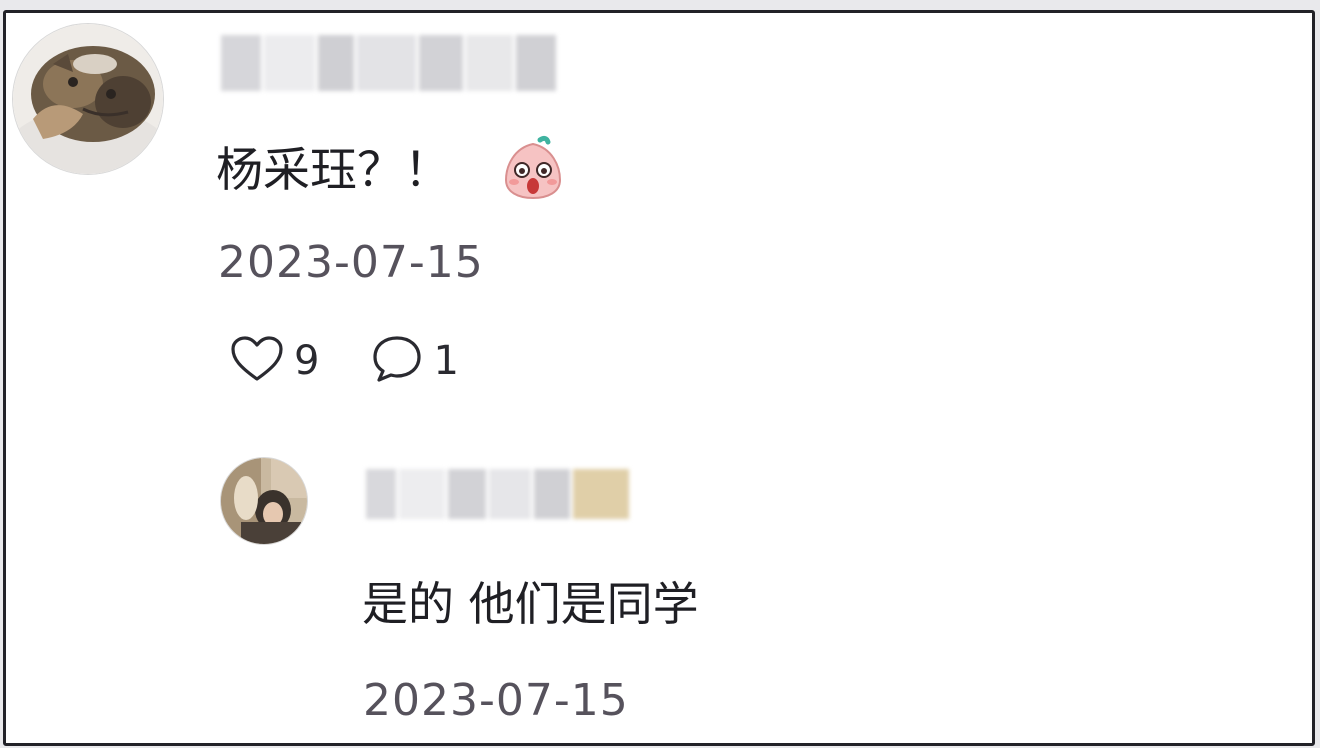 The height and width of the screenshot is (748, 1320). What do you see at coordinates (388, 63) in the screenshot?
I see `comment-author-name-blurred` at bounding box center [388, 63].